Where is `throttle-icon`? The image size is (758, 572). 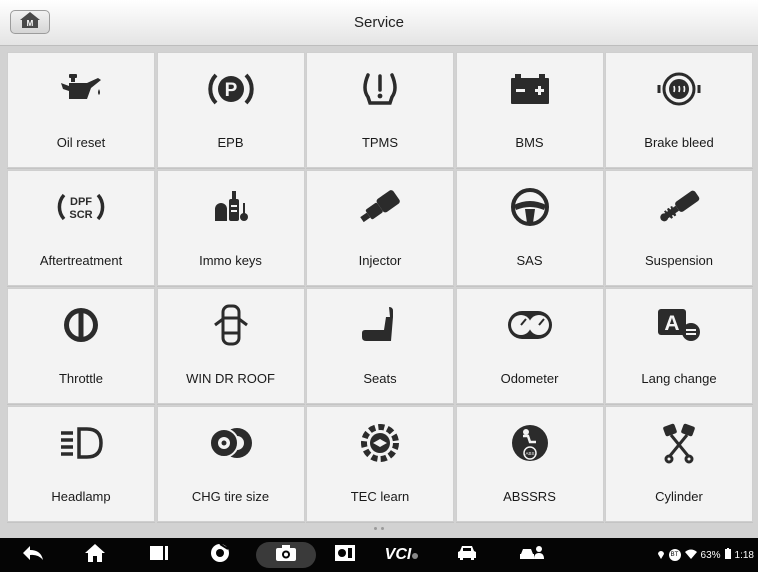 throttle-icon is located at coordinates (81, 327).